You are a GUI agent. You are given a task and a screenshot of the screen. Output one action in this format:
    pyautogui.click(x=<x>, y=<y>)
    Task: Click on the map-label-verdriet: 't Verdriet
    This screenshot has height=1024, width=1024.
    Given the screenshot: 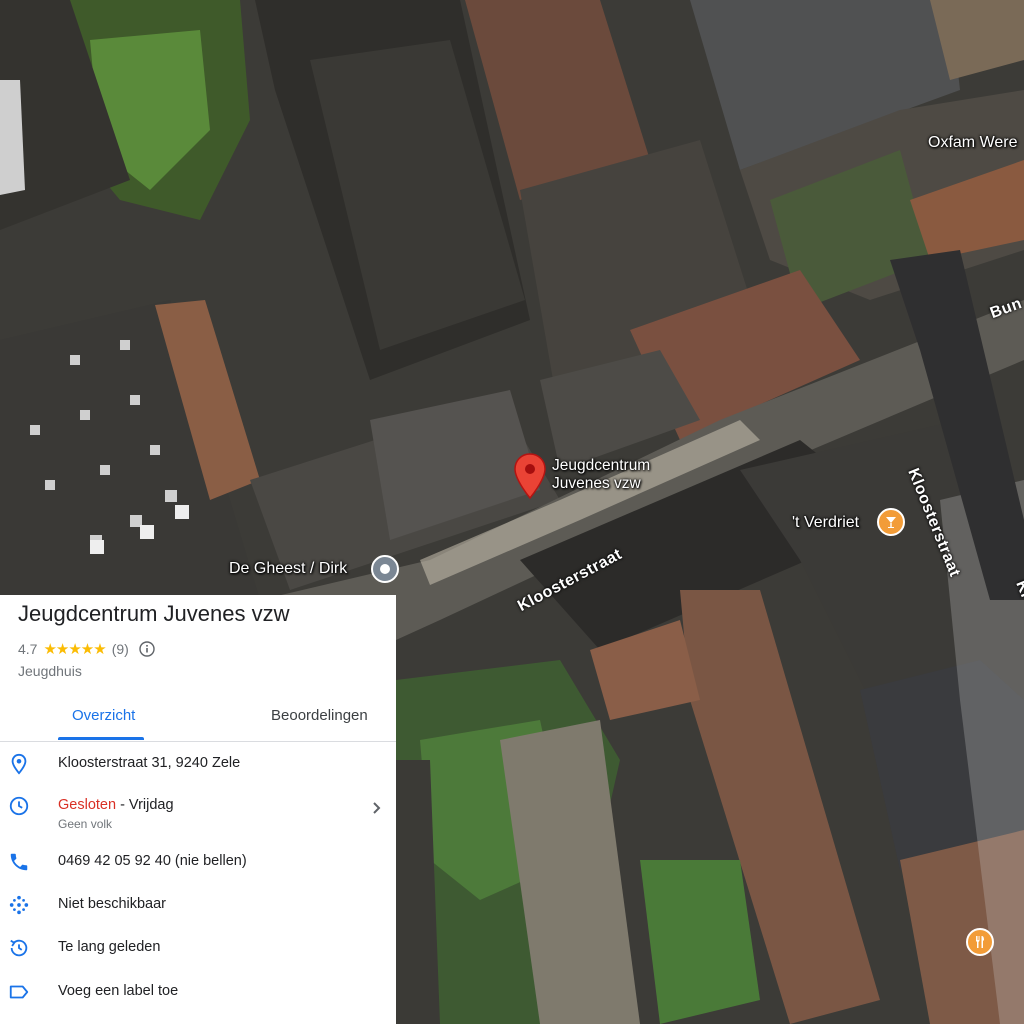 What is the action you would take?
    pyautogui.click(x=825, y=523)
    